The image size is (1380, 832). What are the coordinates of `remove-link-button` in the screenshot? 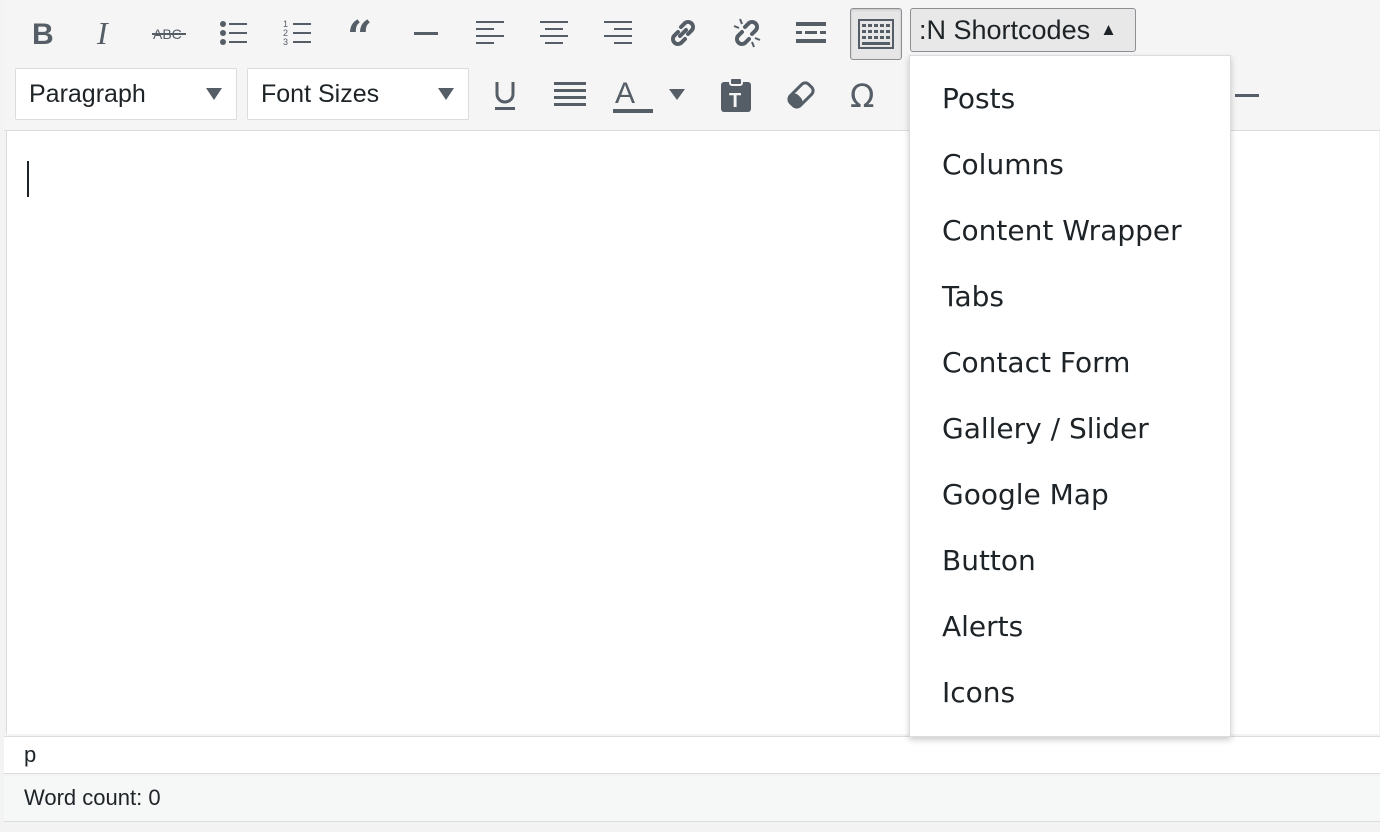 It's located at (747, 33).